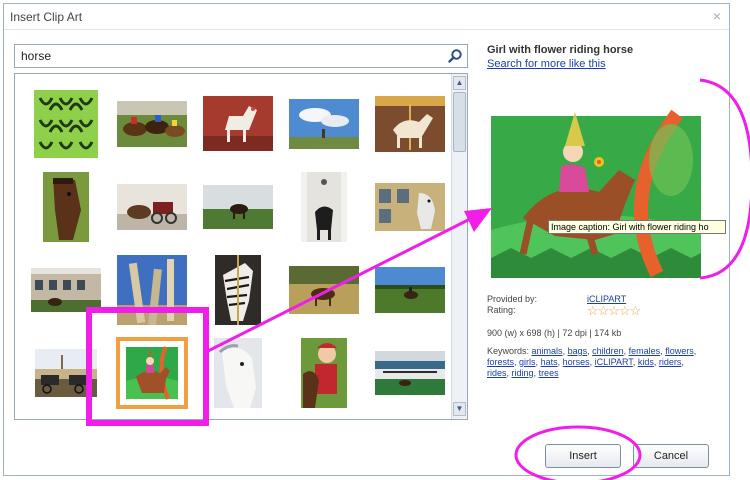 The image size is (750, 480). What do you see at coordinates (230, 56) in the screenshot?
I see `search-input` at bounding box center [230, 56].